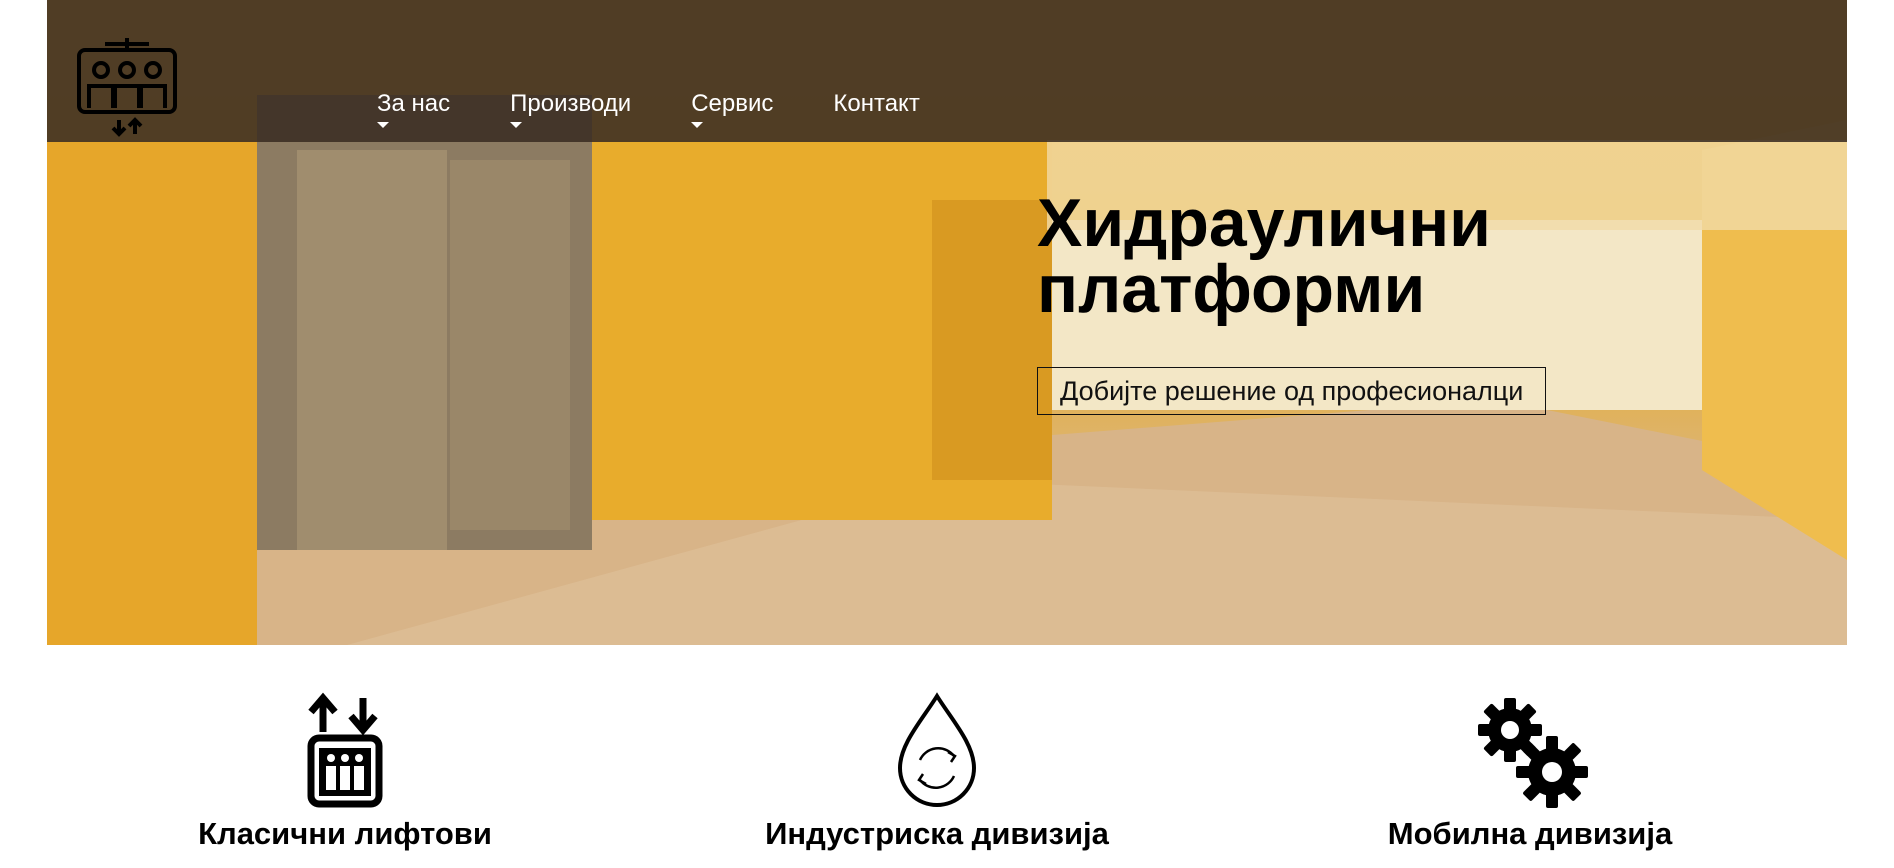 The width and height of the screenshot is (1894, 868). Describe the element at coordinates (345, 750) in the screenshot. I see `elevator-arrows-icon` at that location.